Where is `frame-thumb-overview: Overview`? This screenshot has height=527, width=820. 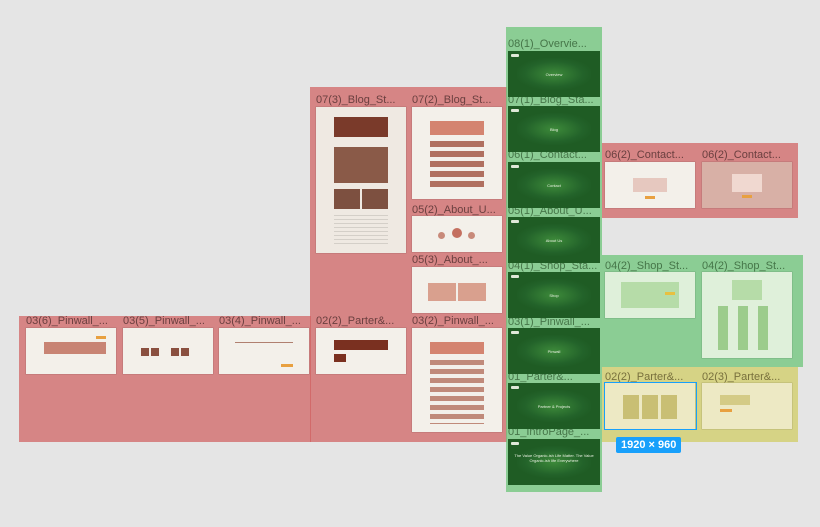 frame-thumb-overview: Overview is located at coordinates (554, 74).